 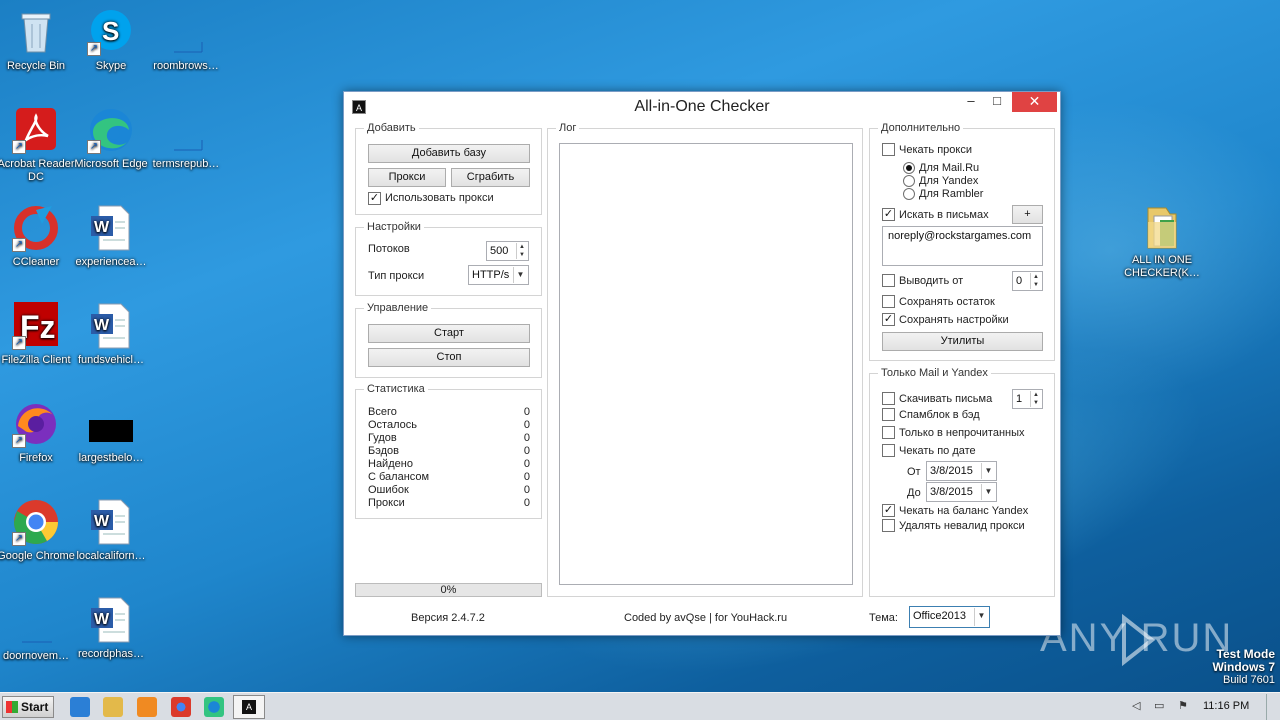 I want to click on filezilla-icon: Fz ↗, so click(x=36, y=326).